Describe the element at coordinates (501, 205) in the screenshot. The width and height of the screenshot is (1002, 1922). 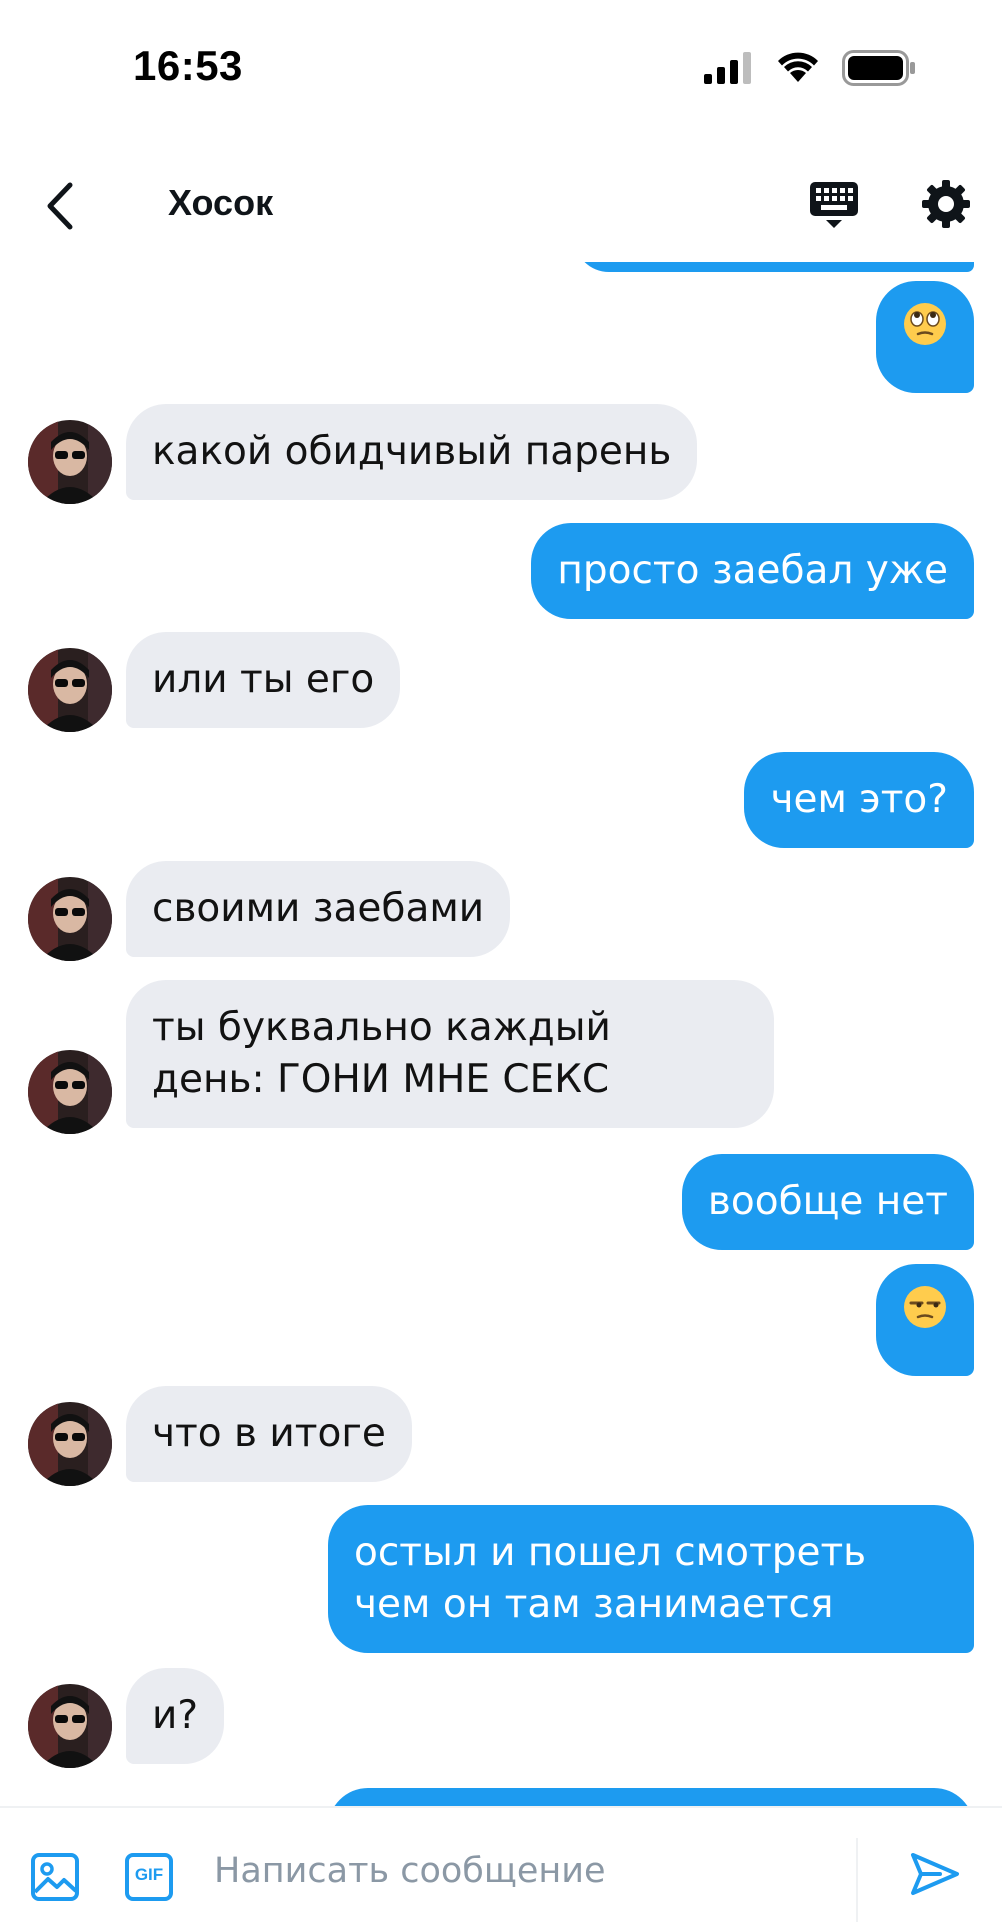
I see `chat-header: Хосок` at that location.